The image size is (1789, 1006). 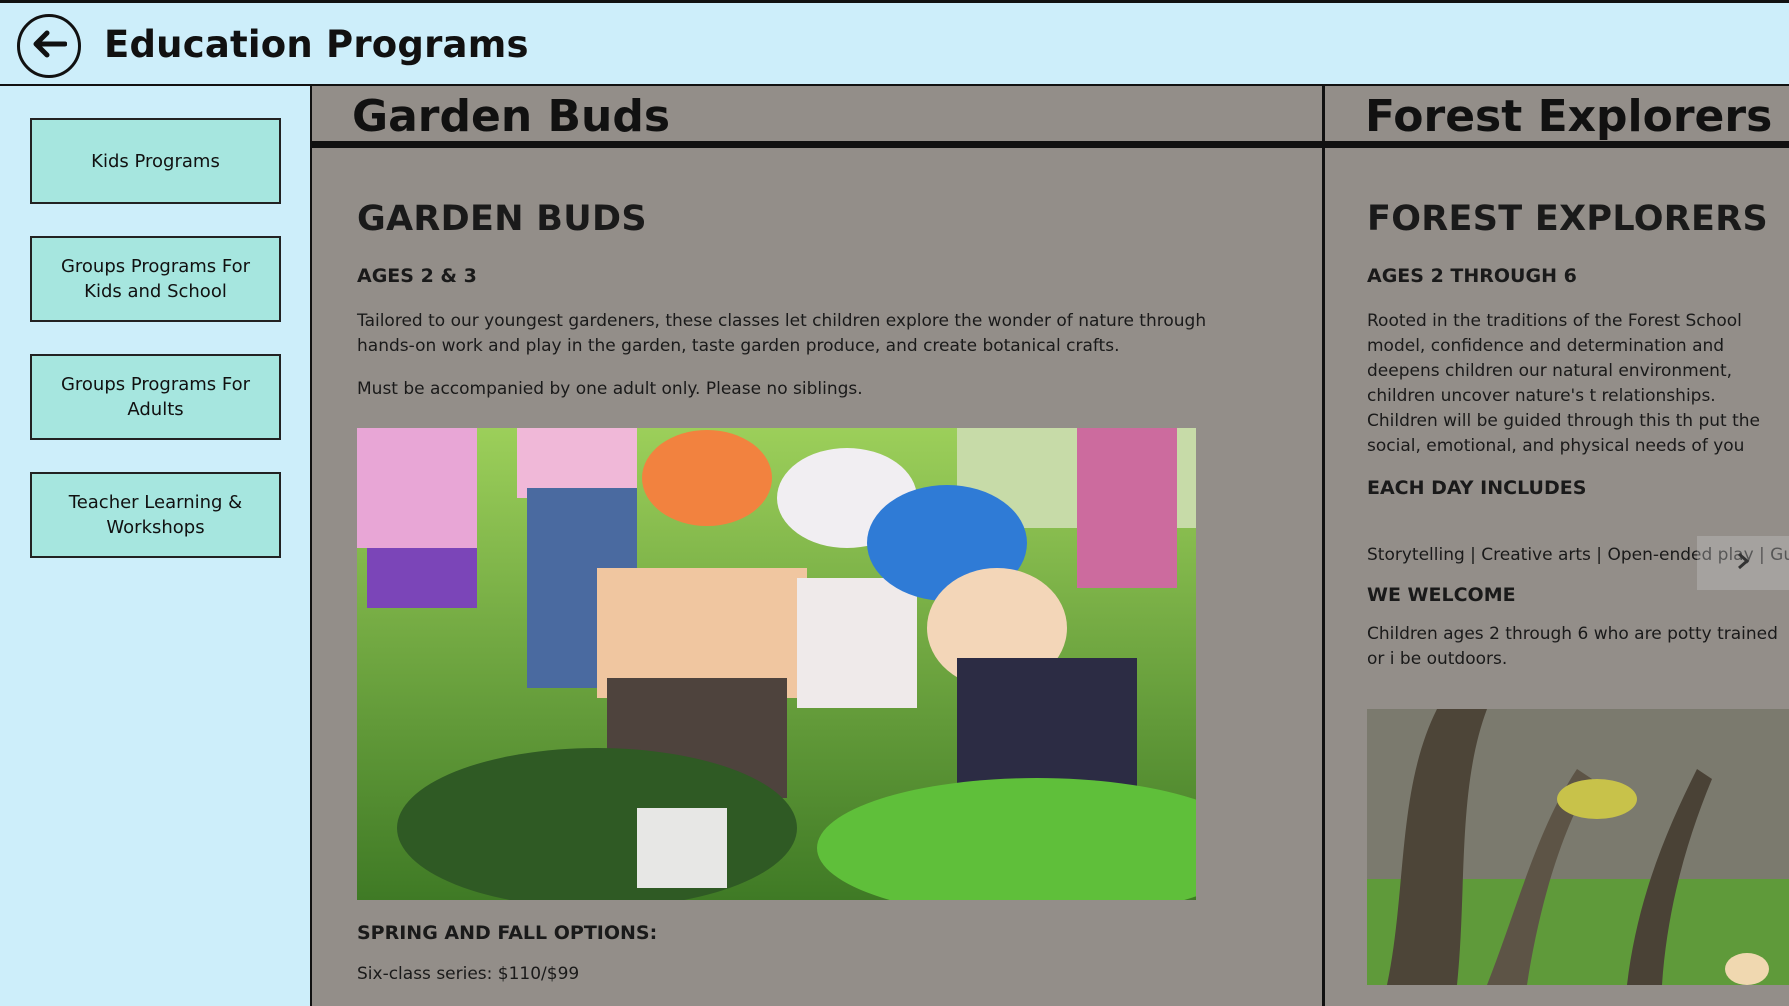 What do you see at coordinates (1323, 546) in the screenshot?
I see `panel-divider` at bounding box center [1323, 546].